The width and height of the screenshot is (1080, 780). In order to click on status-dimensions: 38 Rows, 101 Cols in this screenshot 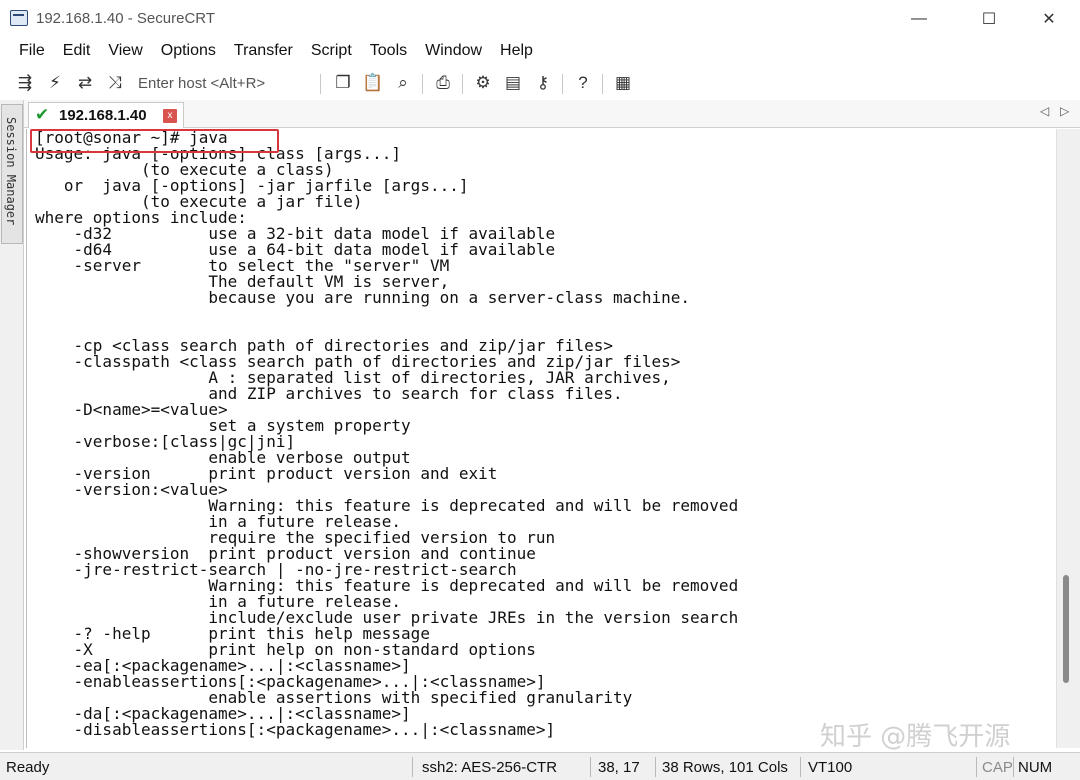, I will do `click(725, 767)`.